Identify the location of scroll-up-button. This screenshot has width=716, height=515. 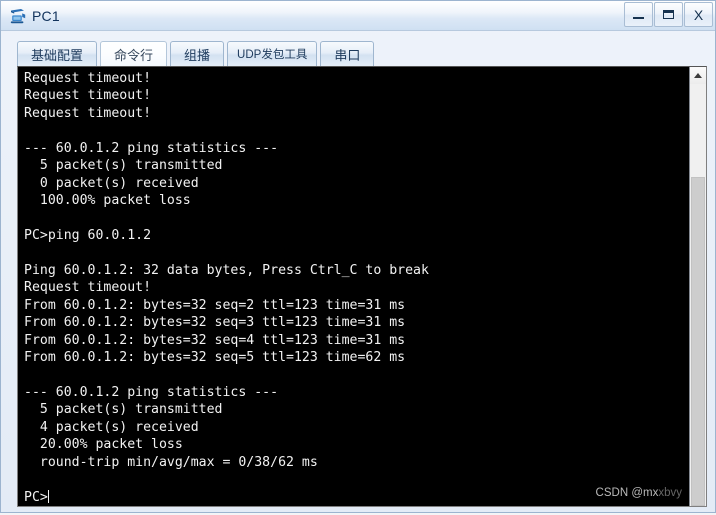
(698, 75).